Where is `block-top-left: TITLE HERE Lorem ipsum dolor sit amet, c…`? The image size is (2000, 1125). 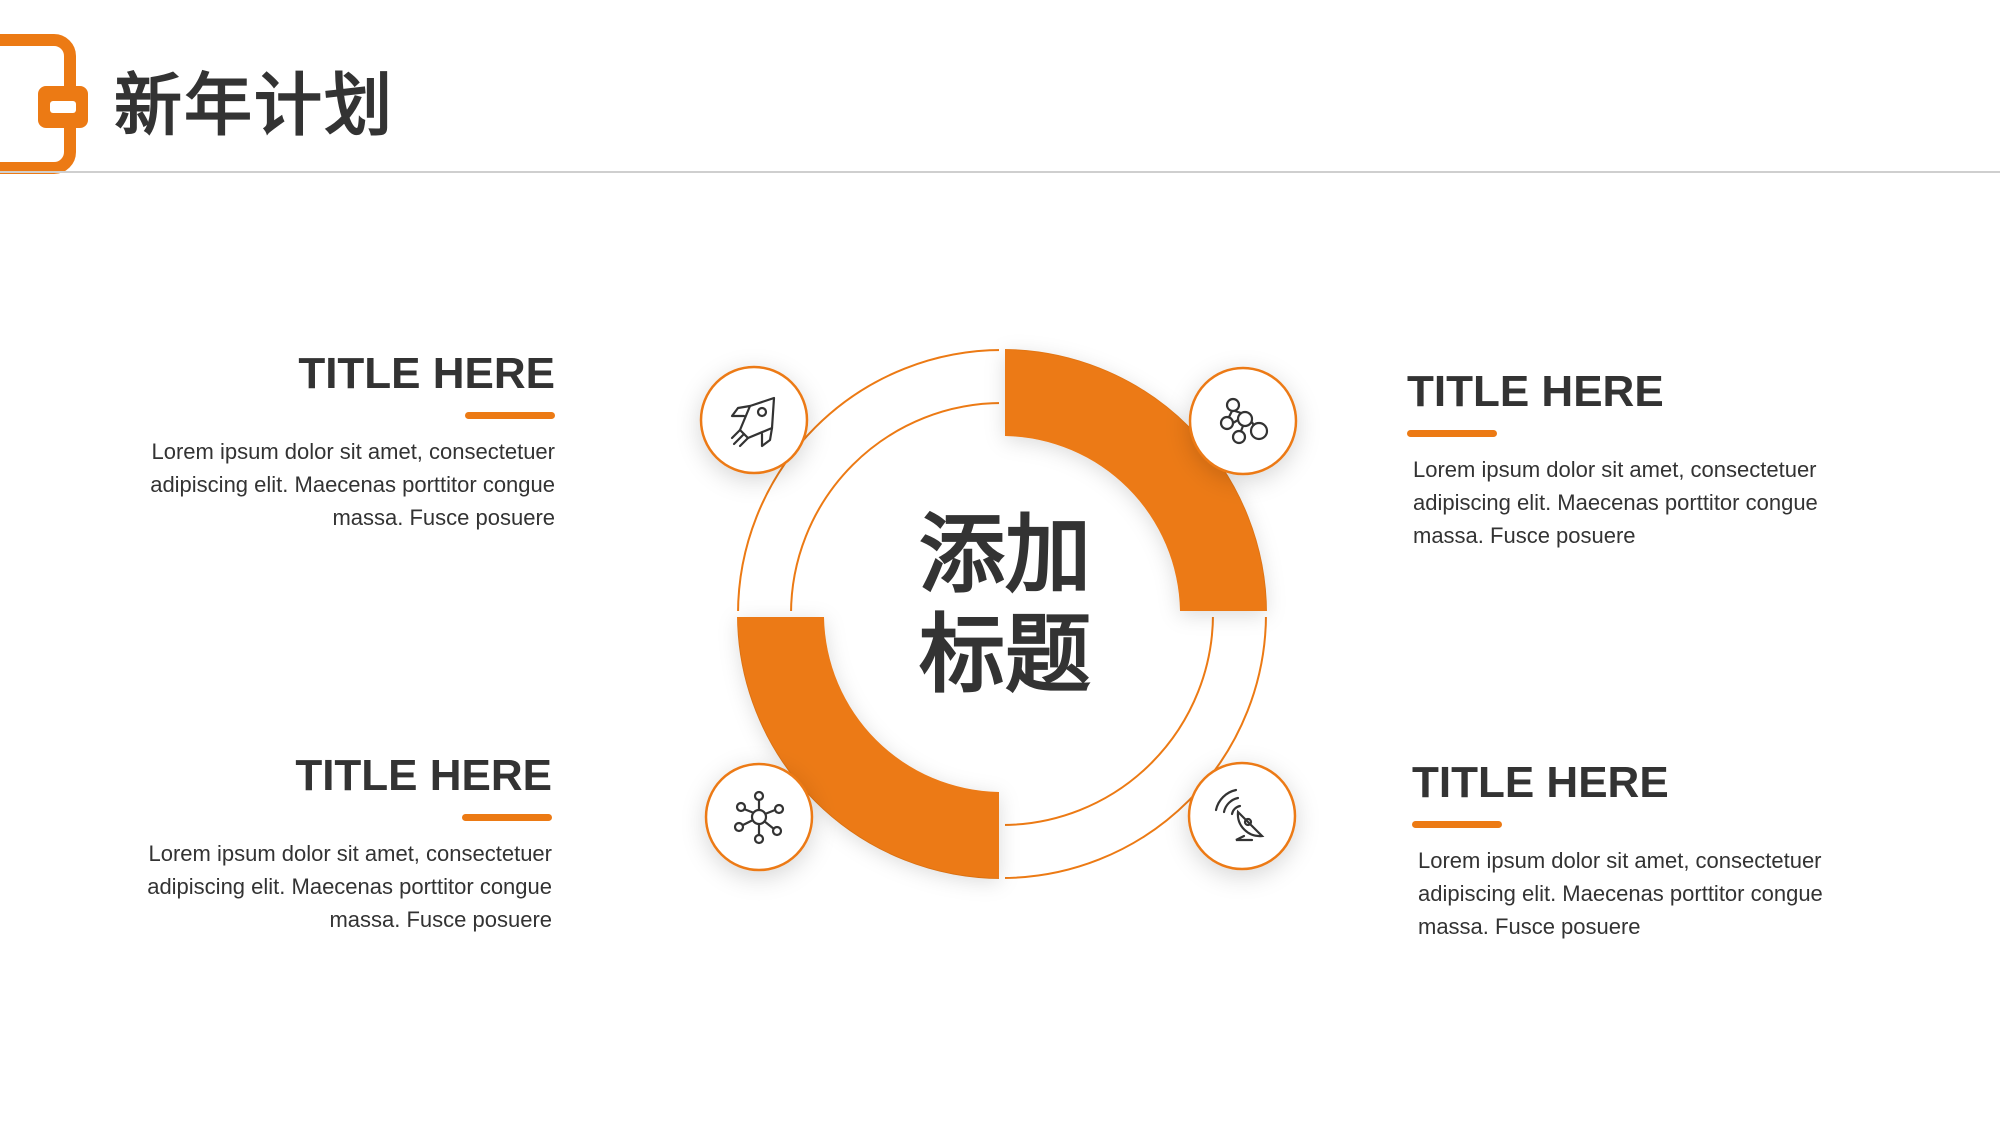
block-top-left: TITLE HERE Lorem ipsum dolor sit amet, c… is located at coordinates (320, 441).